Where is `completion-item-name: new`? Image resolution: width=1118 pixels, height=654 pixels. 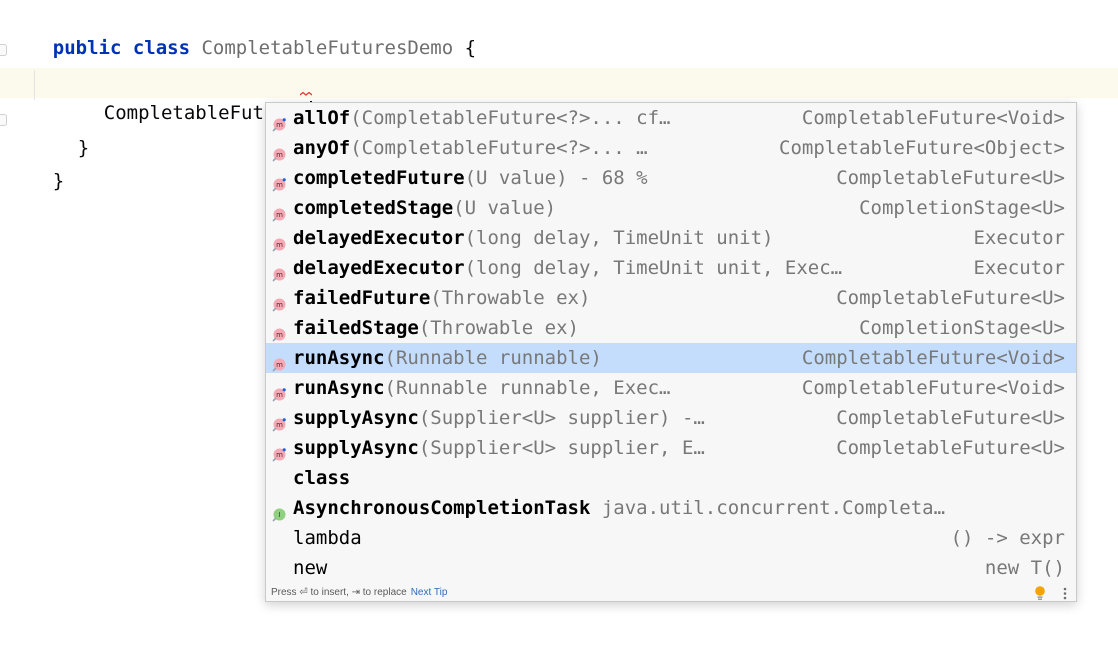
completion-item-name: new is located at coordinates (310, 568).